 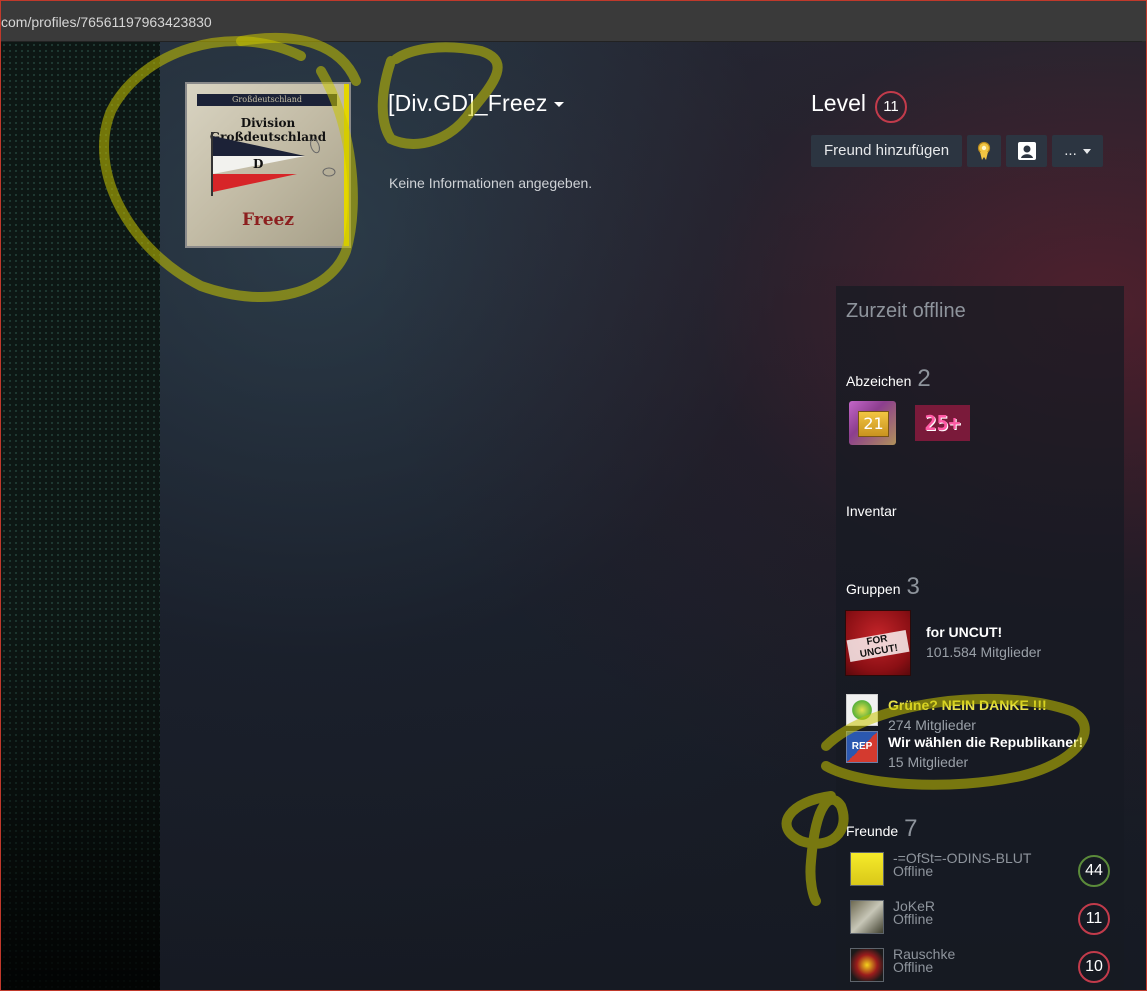 I want to click on groups-section-link: Gruppen 3, so click(x=883, y=587).